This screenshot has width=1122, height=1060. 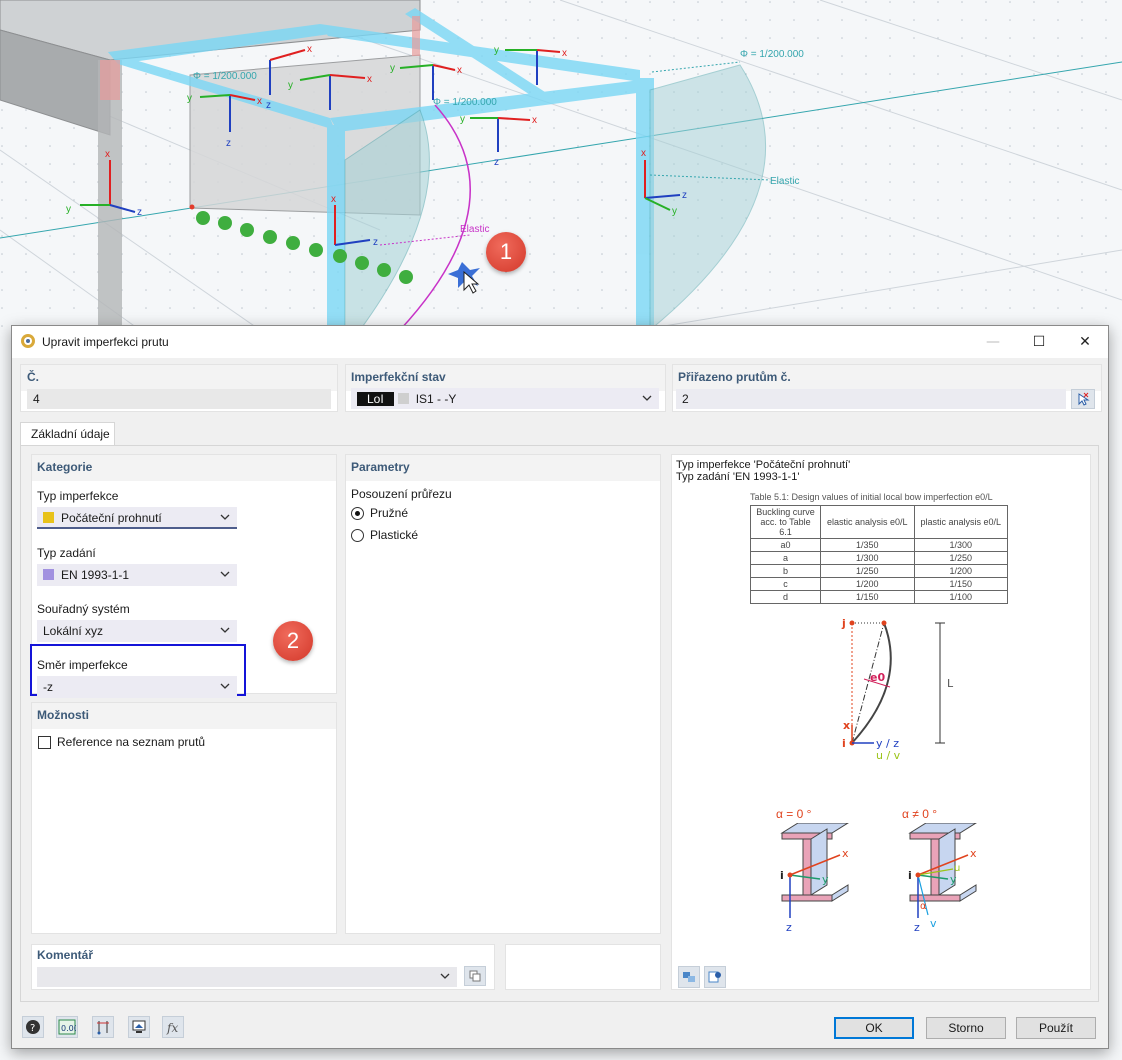 I want to click on units-icon: 0.00, so click(x=67, y=1027).